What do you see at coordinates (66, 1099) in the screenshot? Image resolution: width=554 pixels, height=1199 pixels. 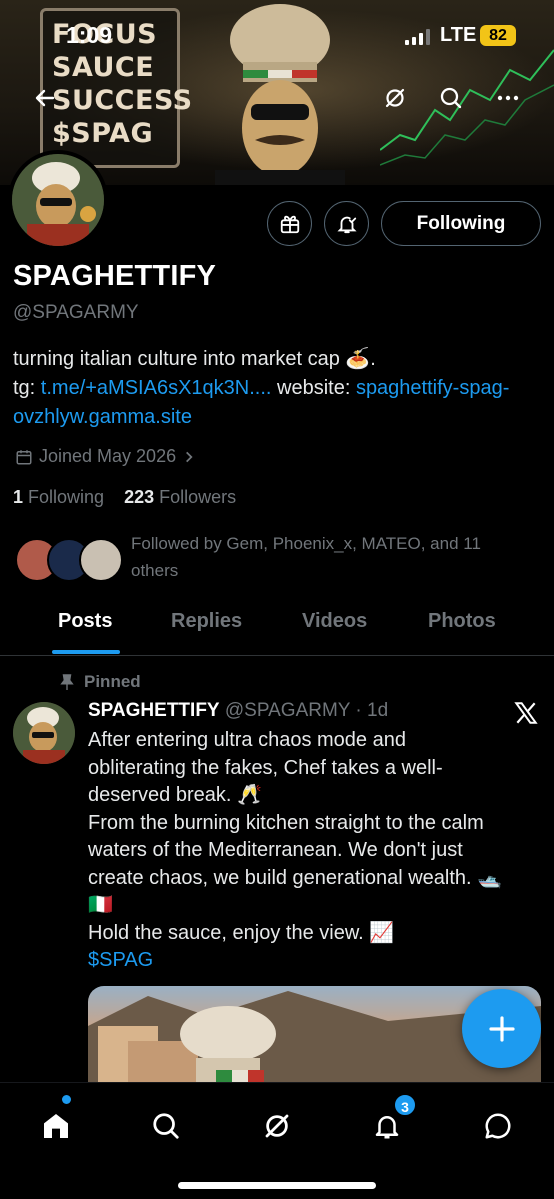 I see `home-unread-dot` at bounding box center [66, 1099].